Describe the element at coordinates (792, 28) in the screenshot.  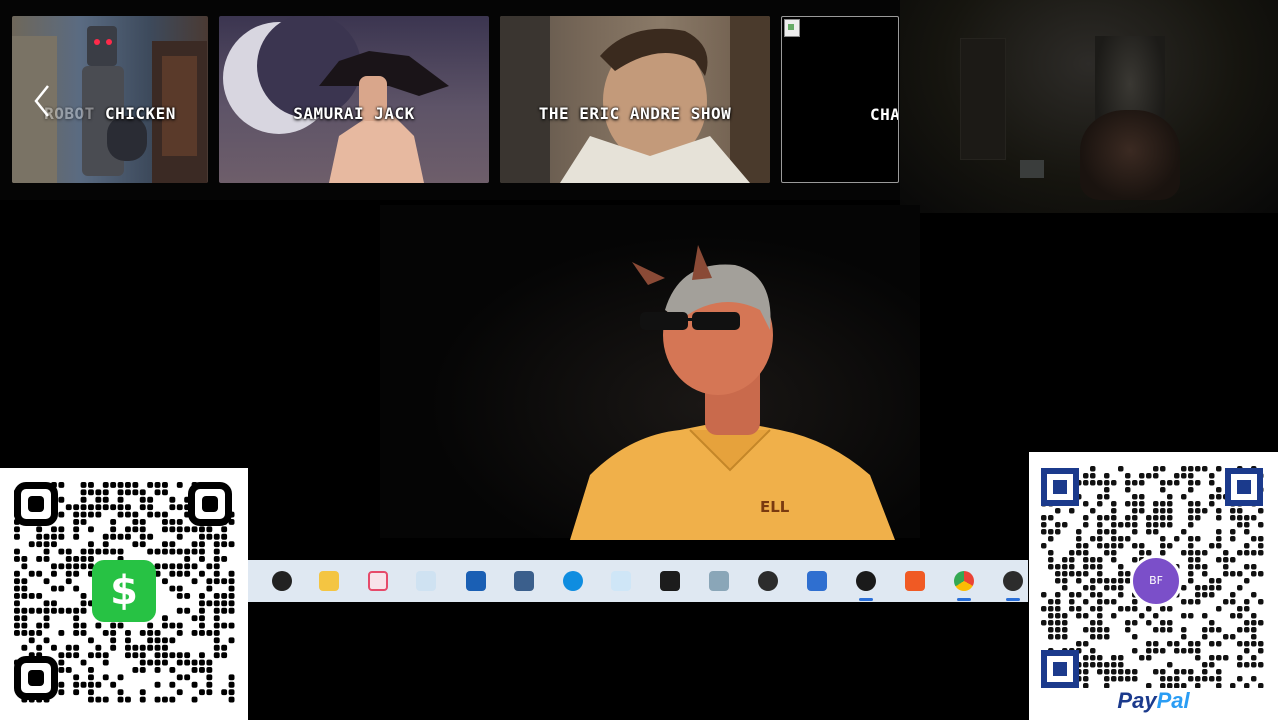
I see `broken-image-icon` at that location.